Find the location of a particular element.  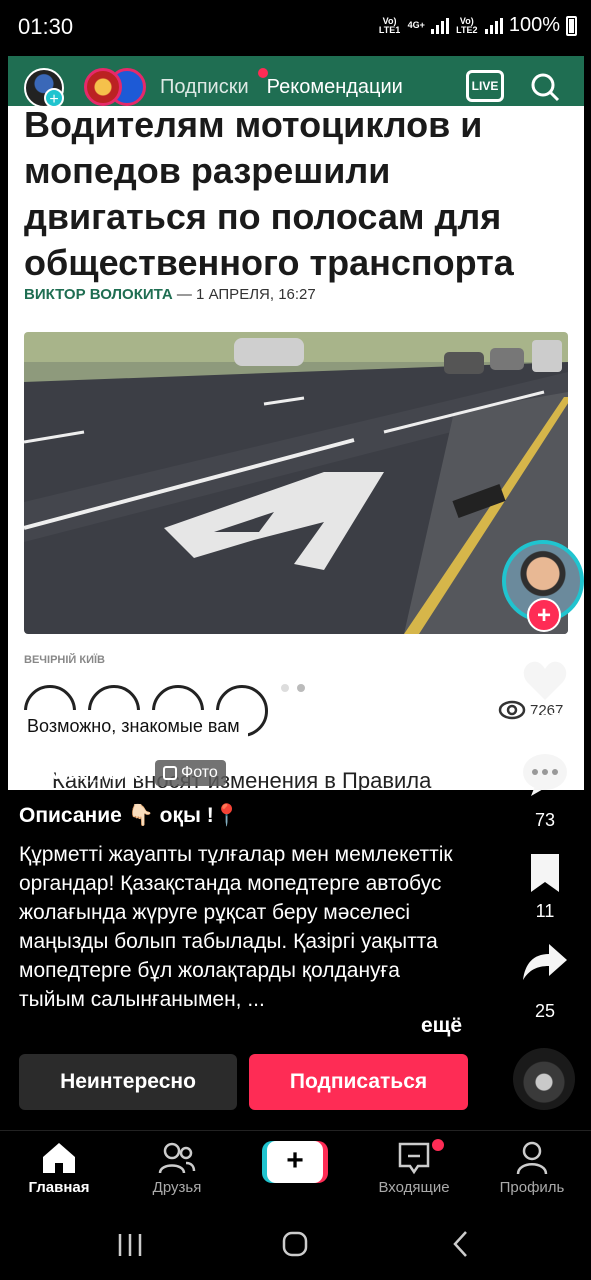

photo-source: ВЕЧІРНІЙ КИЇВ is located at coordinates (64, 660).